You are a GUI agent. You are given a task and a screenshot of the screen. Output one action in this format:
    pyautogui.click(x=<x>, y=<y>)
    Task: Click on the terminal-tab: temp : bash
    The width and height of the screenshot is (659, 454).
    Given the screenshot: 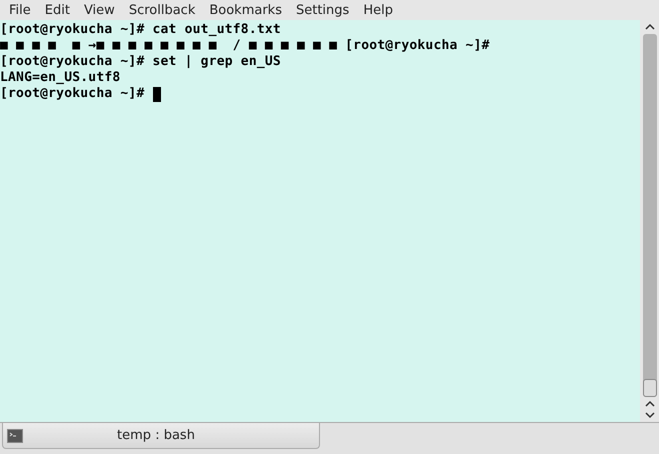 What is the action you would take?
    pyautogui.click(x=161, y=436)
    